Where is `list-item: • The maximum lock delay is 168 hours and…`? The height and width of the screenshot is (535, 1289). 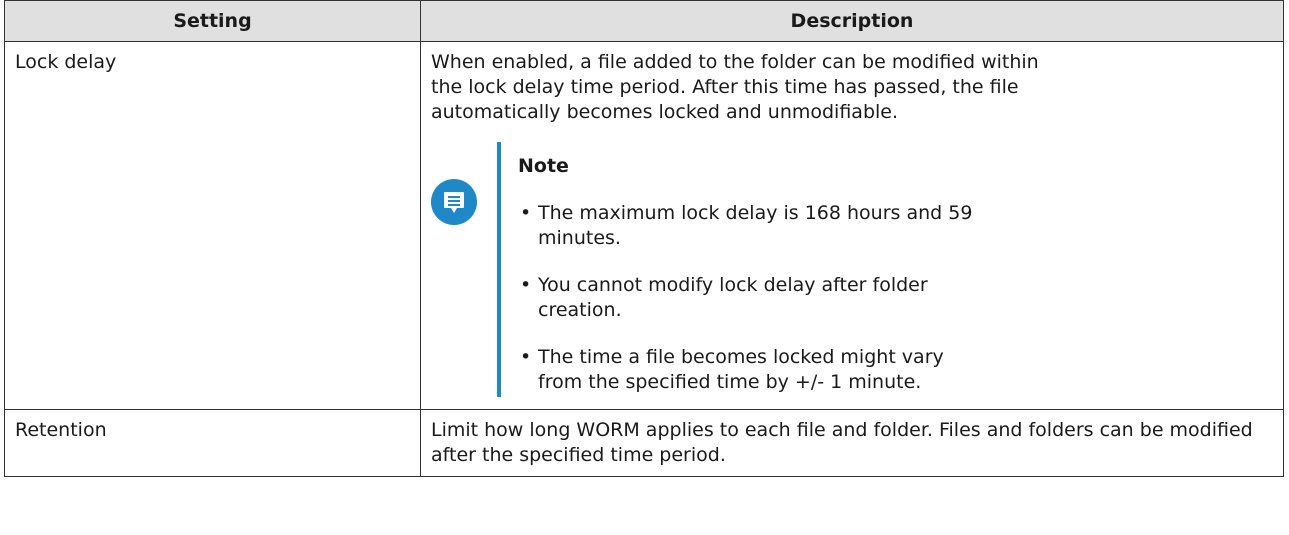
list-item: • The maximum lock delay is 168 hours and… is located at coordinates (753, 226).